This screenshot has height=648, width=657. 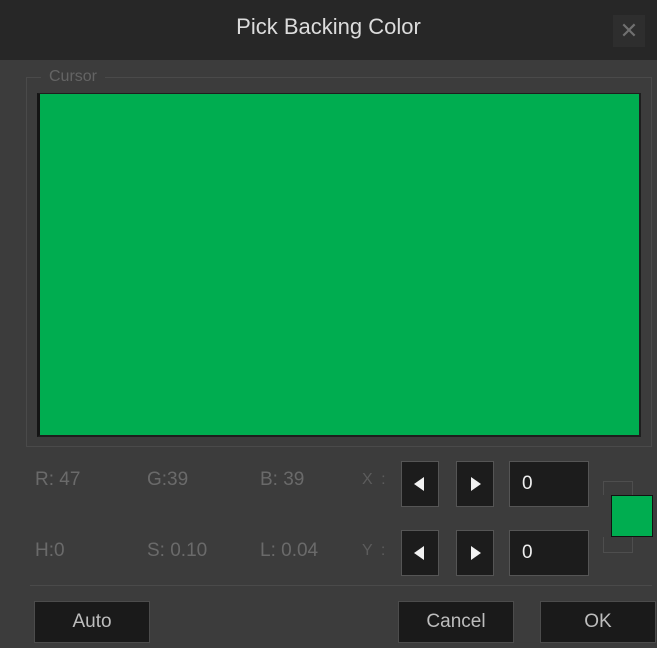 What do you see at coordinates (618, 488) in the screenshot?
I see `swatch-bracket-top` at bounding box center [618, 488].